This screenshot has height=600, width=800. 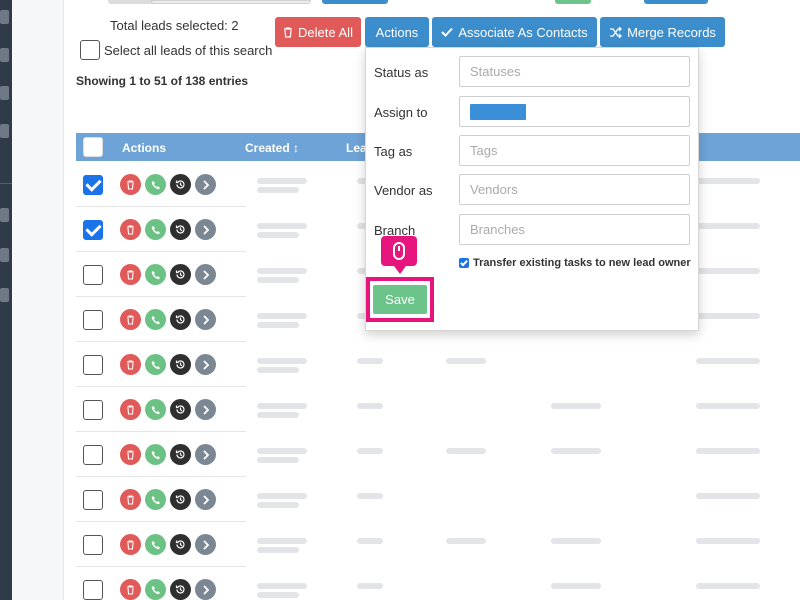 What do you see at coordinates (93, 147) in the screenshot?
I see `header-checkbox` at bounding box center [93, 147].